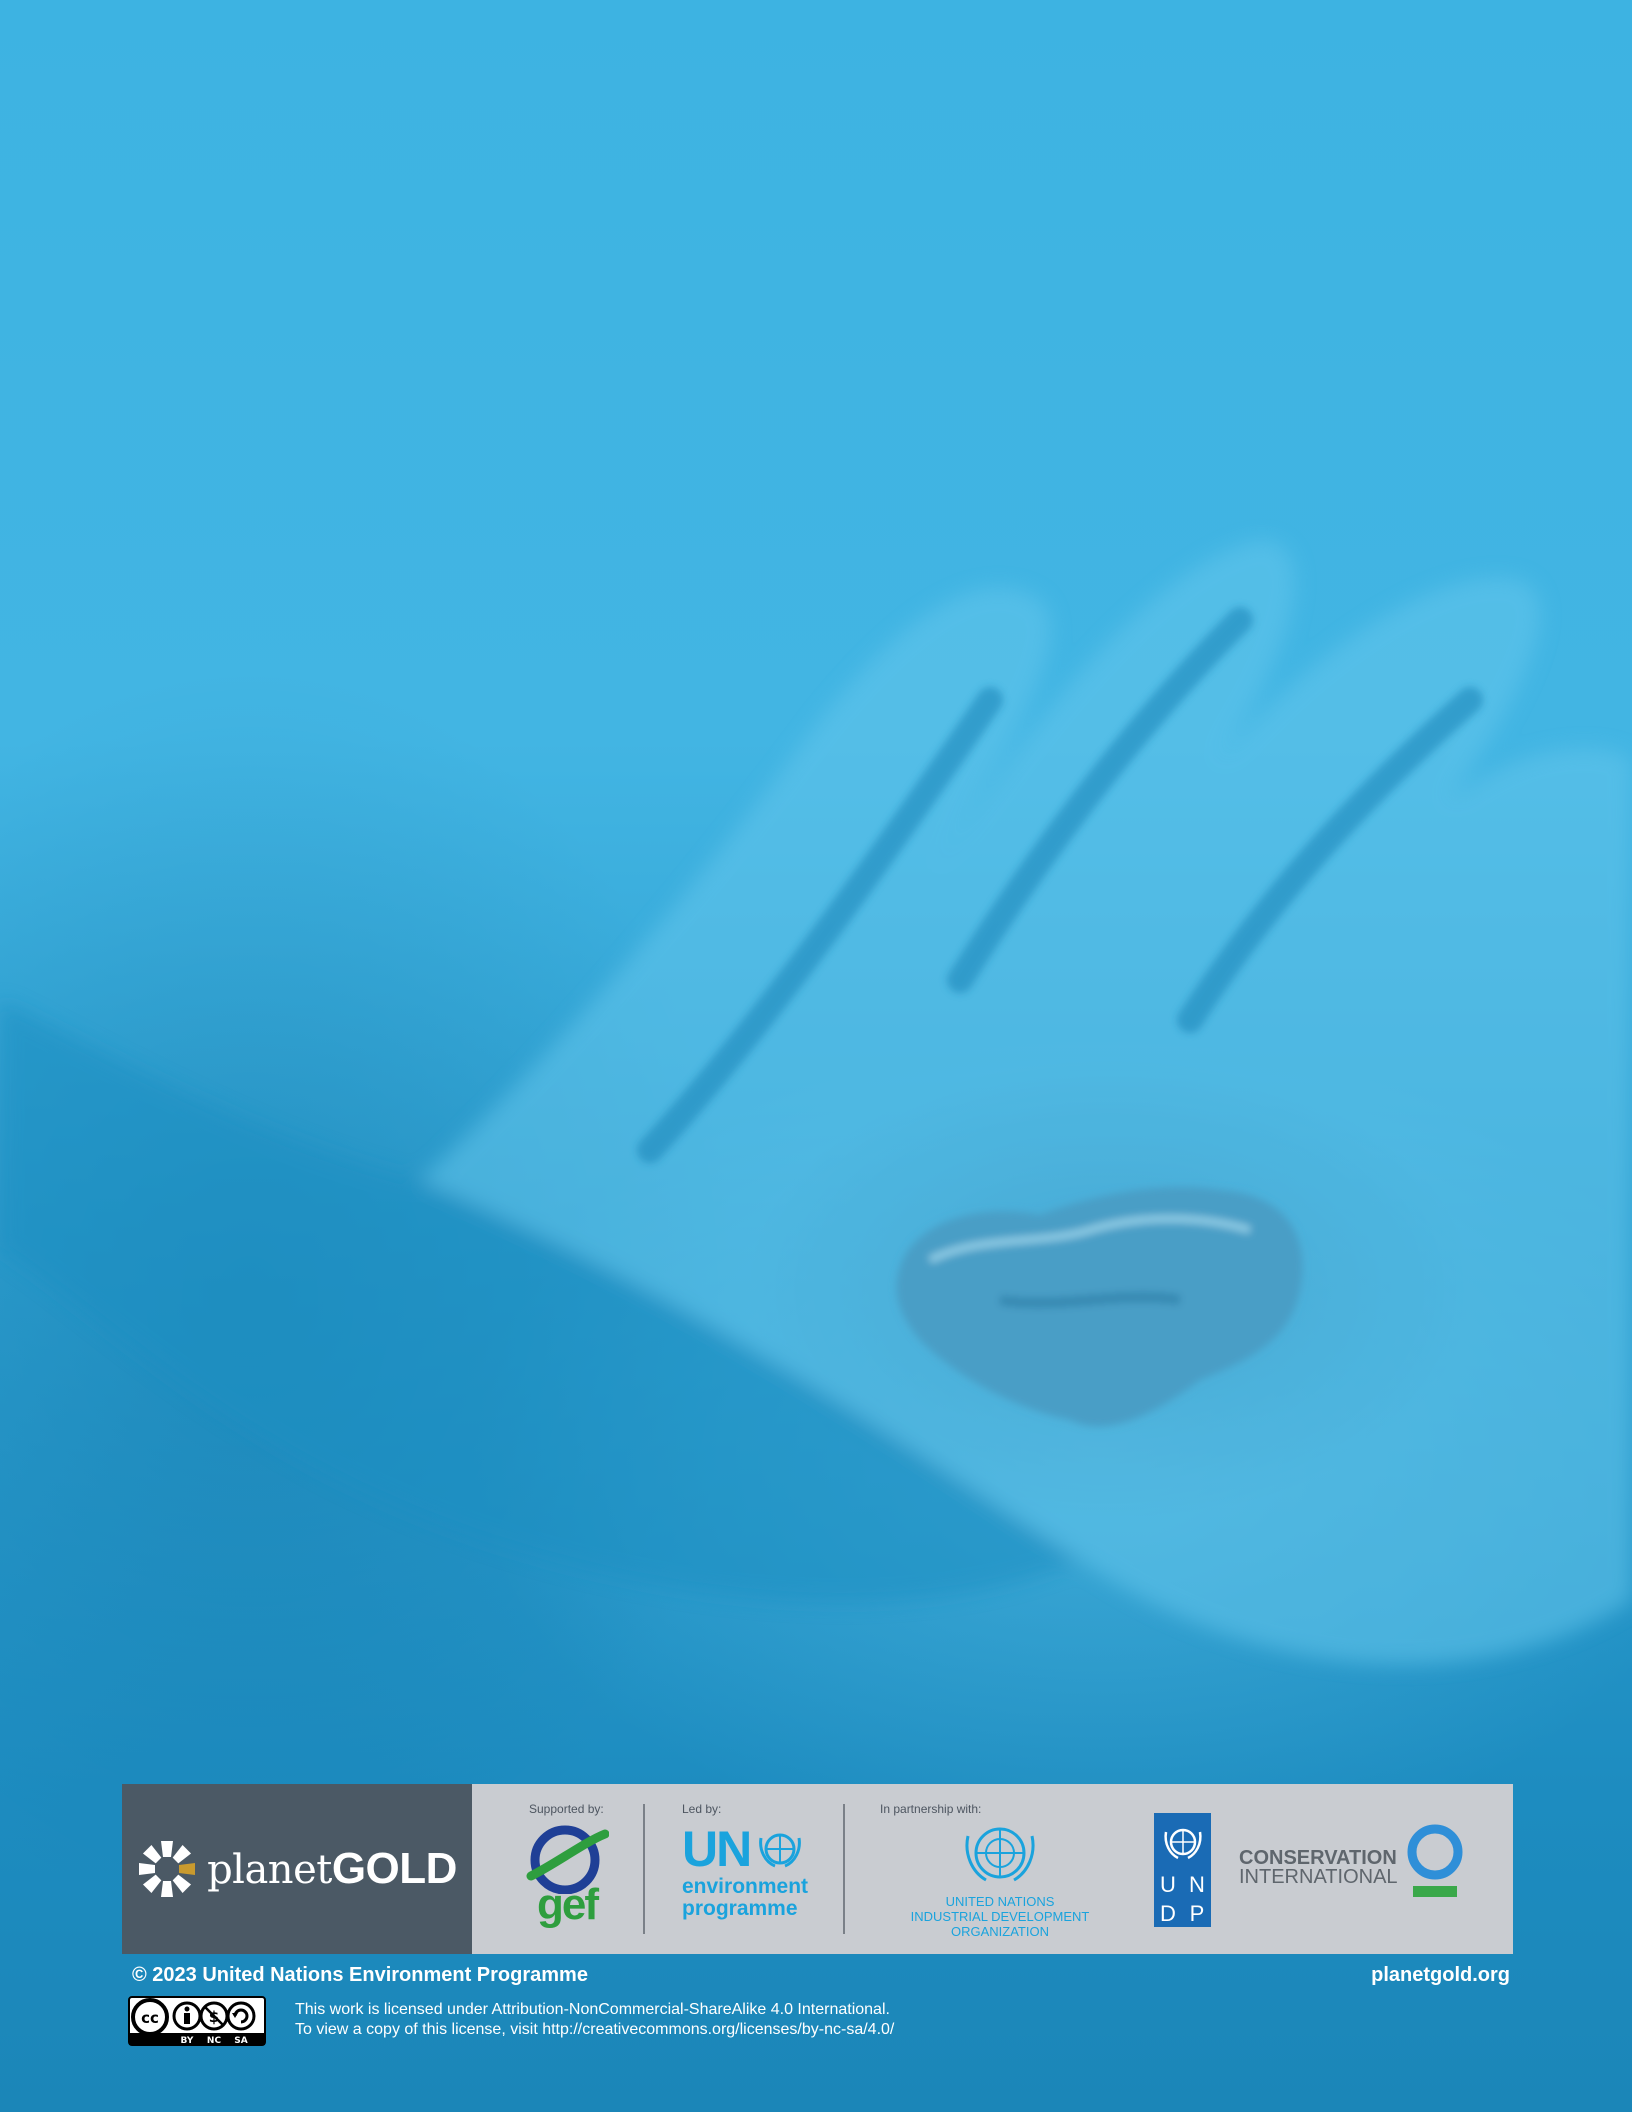 Image resolution: width=1632 pixels, height=2112 pixels. I want to click on conservation-international-icon, so click(1435, 1860).